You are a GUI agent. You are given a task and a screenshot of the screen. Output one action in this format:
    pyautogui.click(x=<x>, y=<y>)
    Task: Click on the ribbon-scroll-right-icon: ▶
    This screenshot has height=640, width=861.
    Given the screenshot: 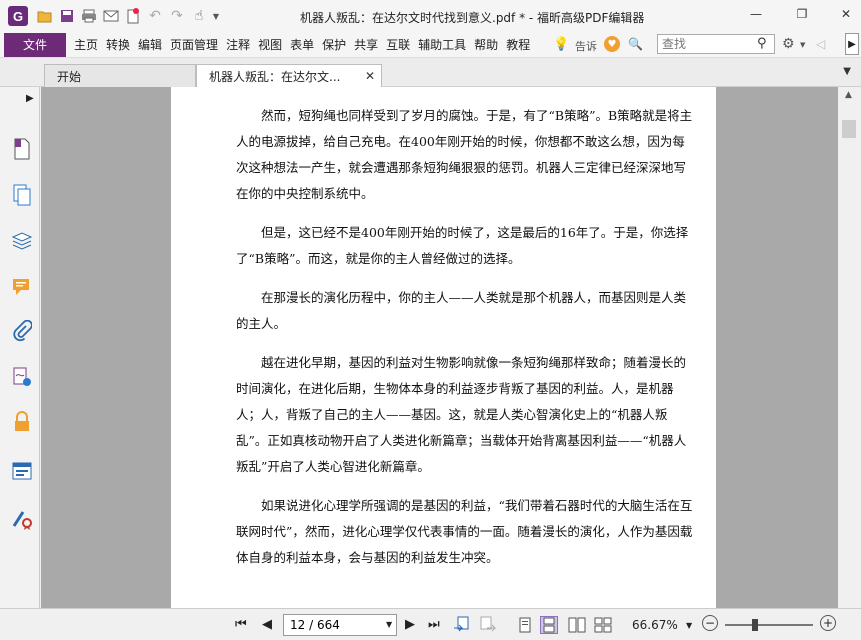 What is the action you would take?
    pyautogui.click(x=852, y=44)
    